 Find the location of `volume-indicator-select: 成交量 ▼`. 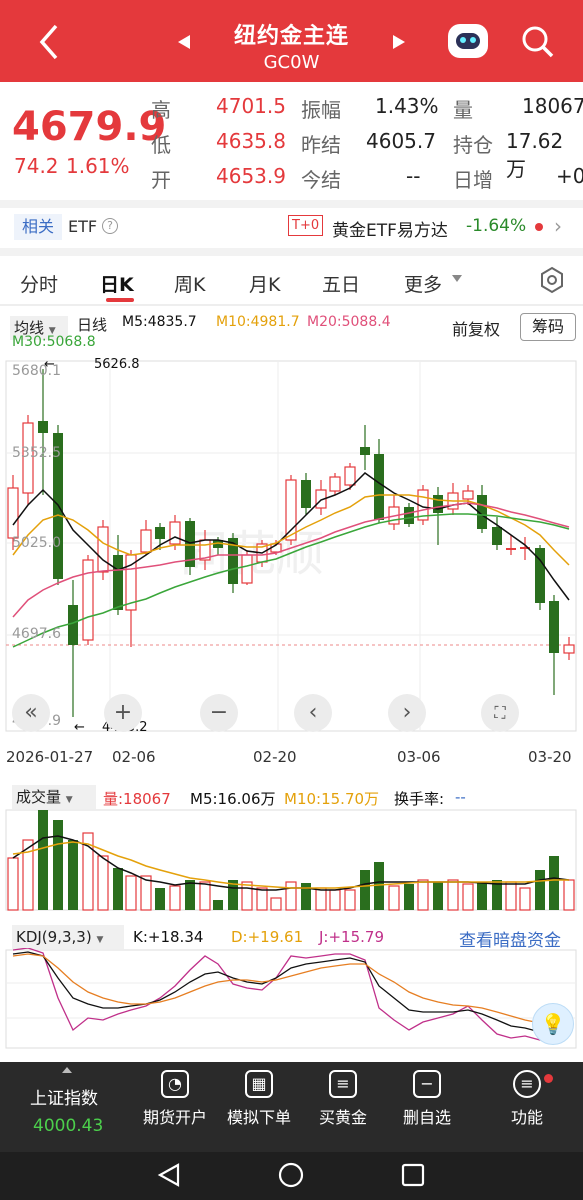

volume-indicator-select: 成交量 ▼ is located at coordinates (54, 797).